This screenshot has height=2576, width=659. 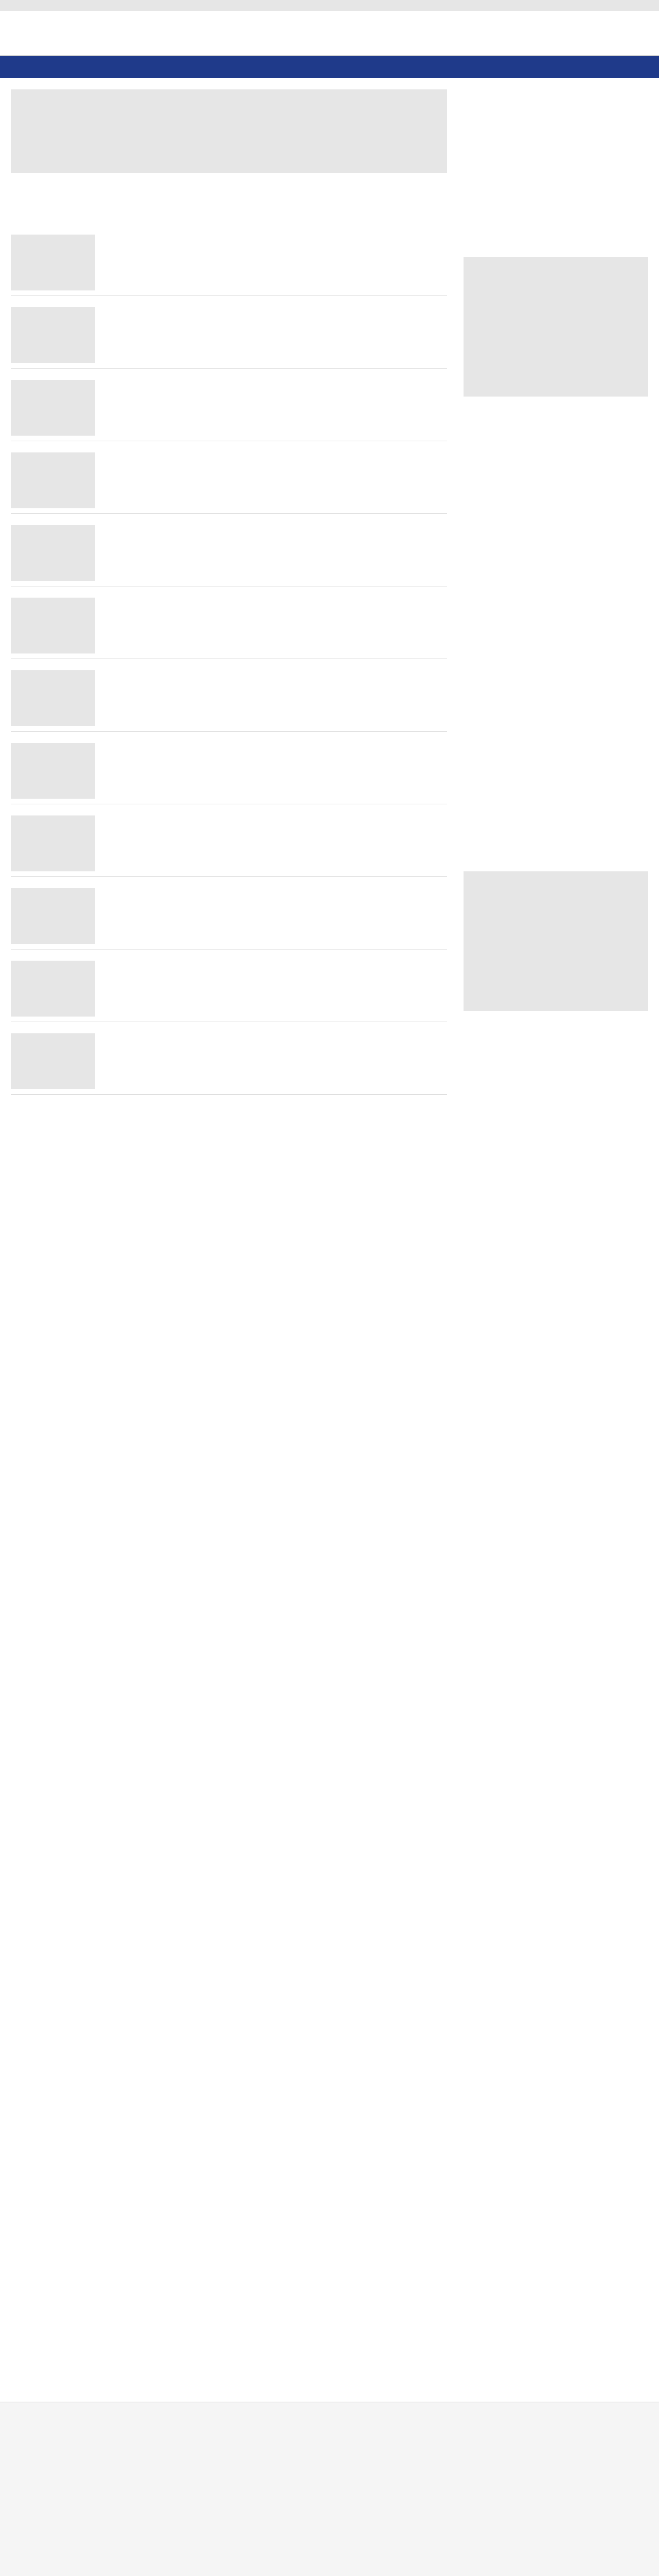 I want to click on address-bar, so click(x=329, y=5).